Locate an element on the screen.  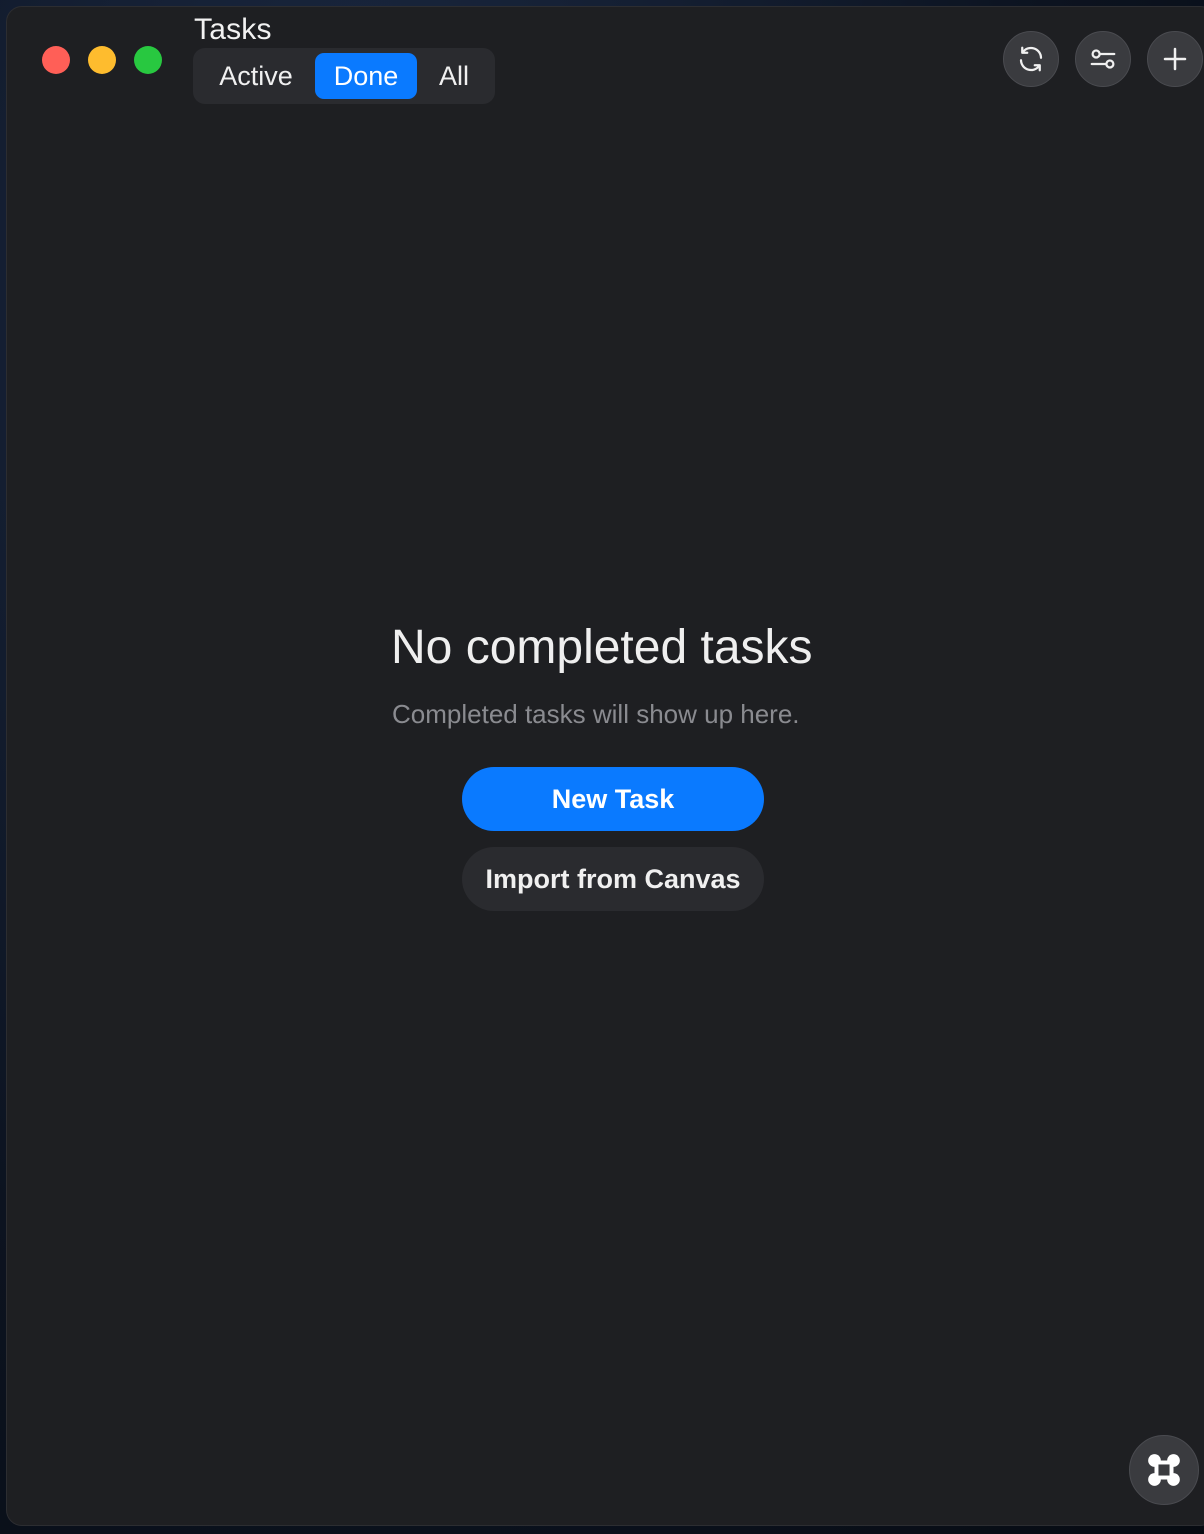
import-from-canvas-button: Import from Canvas is located at coordinates (613, 879).